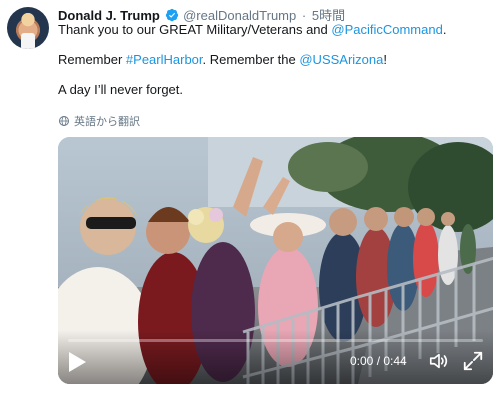  What do you see at coordinates (251, 59) in the screenshot?
I see `text-segment: . Remember the` at bounding box center [251, 59].